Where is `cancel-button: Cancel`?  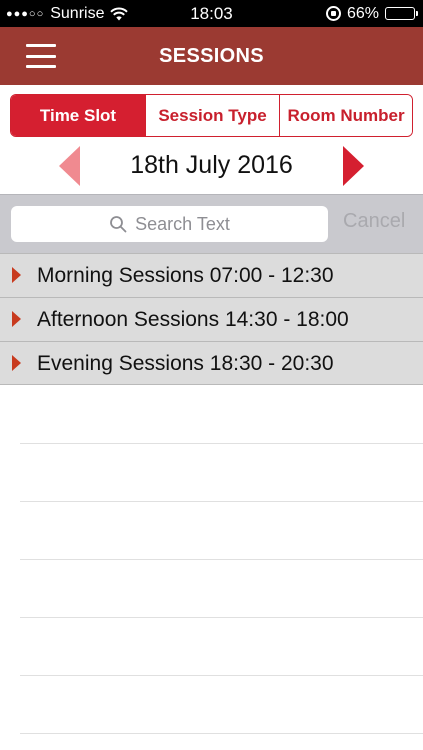
cancel-button: Cancel is located at coordinates (374, 221).